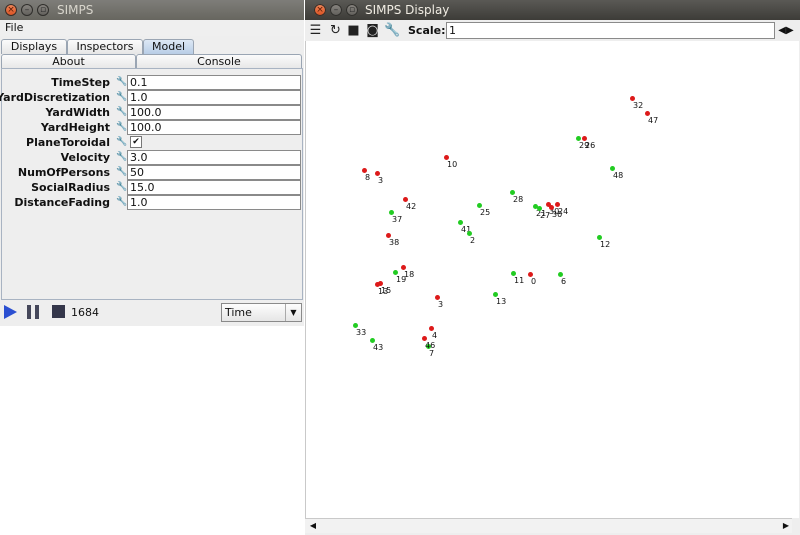 The width and height of the screenshot is (800, 535). I want to click on bottom-tab-row: About Console, so click(152, 61).